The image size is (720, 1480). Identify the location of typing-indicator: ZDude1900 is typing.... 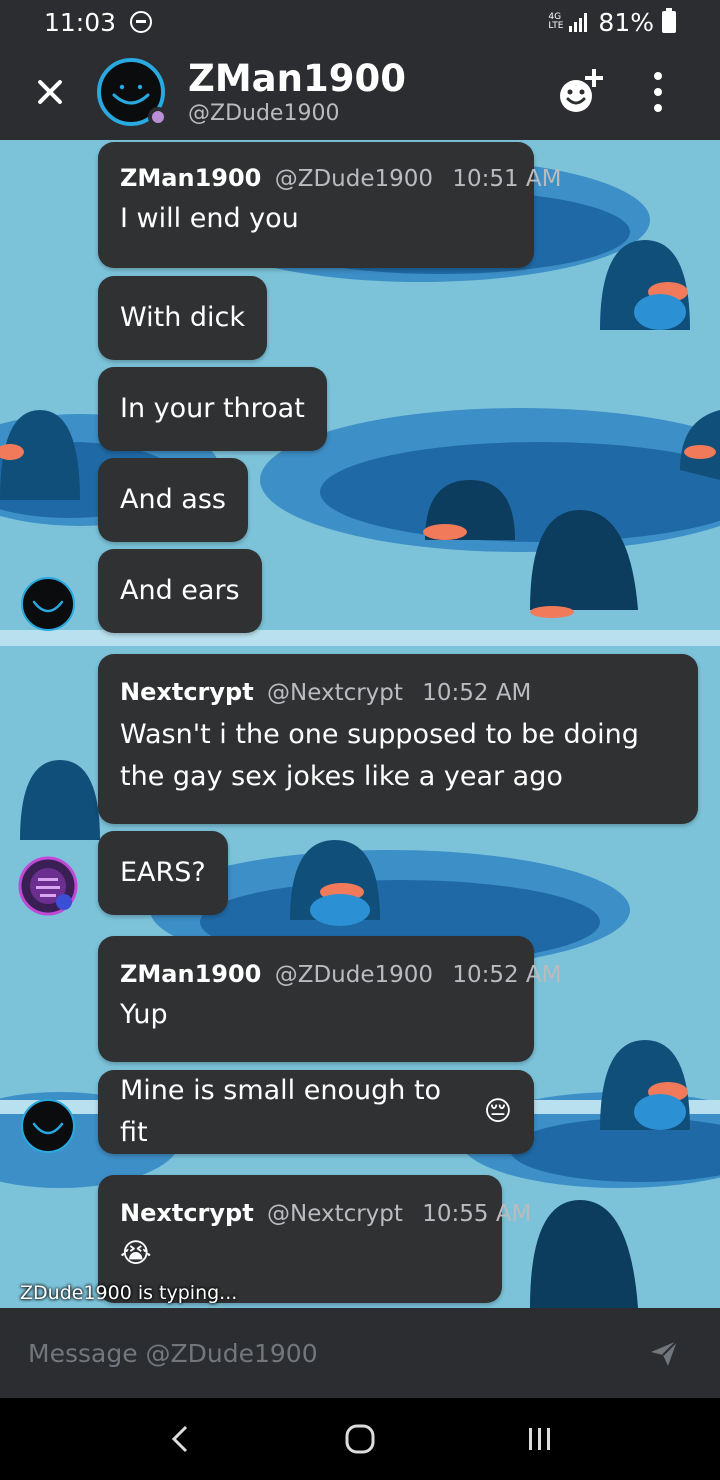
(129, 1293).